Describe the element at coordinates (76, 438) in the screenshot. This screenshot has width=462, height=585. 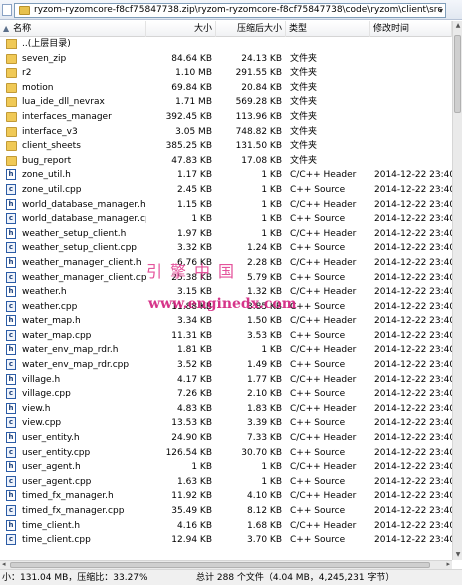
I see `file-name-cell: h user_entity.h` at that location.